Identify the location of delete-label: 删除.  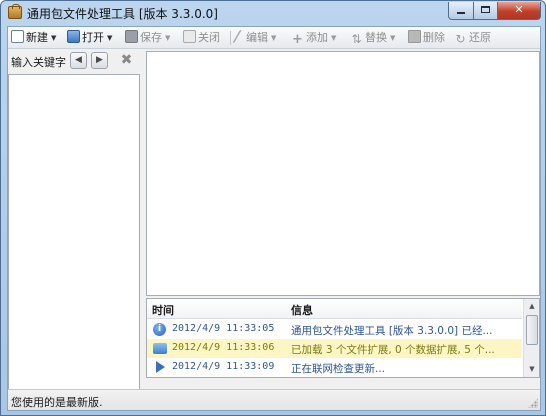
(434, 37).